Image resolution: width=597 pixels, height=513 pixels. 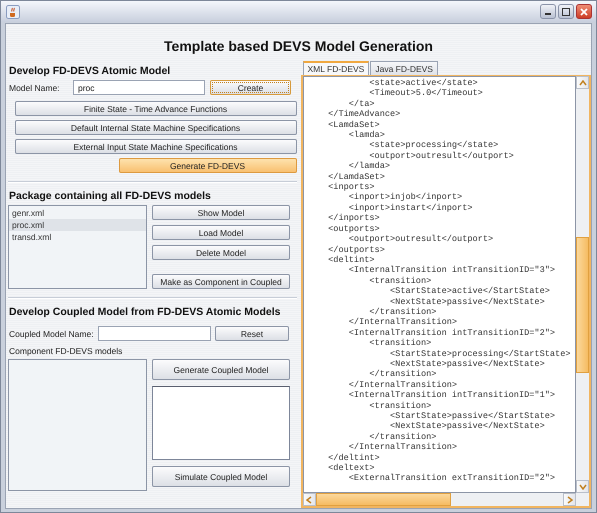 What do you see at coordinates (434, 145) in the screenshot?
I see `code-line: <state>processing</state>` at bounding box center [434, 145].